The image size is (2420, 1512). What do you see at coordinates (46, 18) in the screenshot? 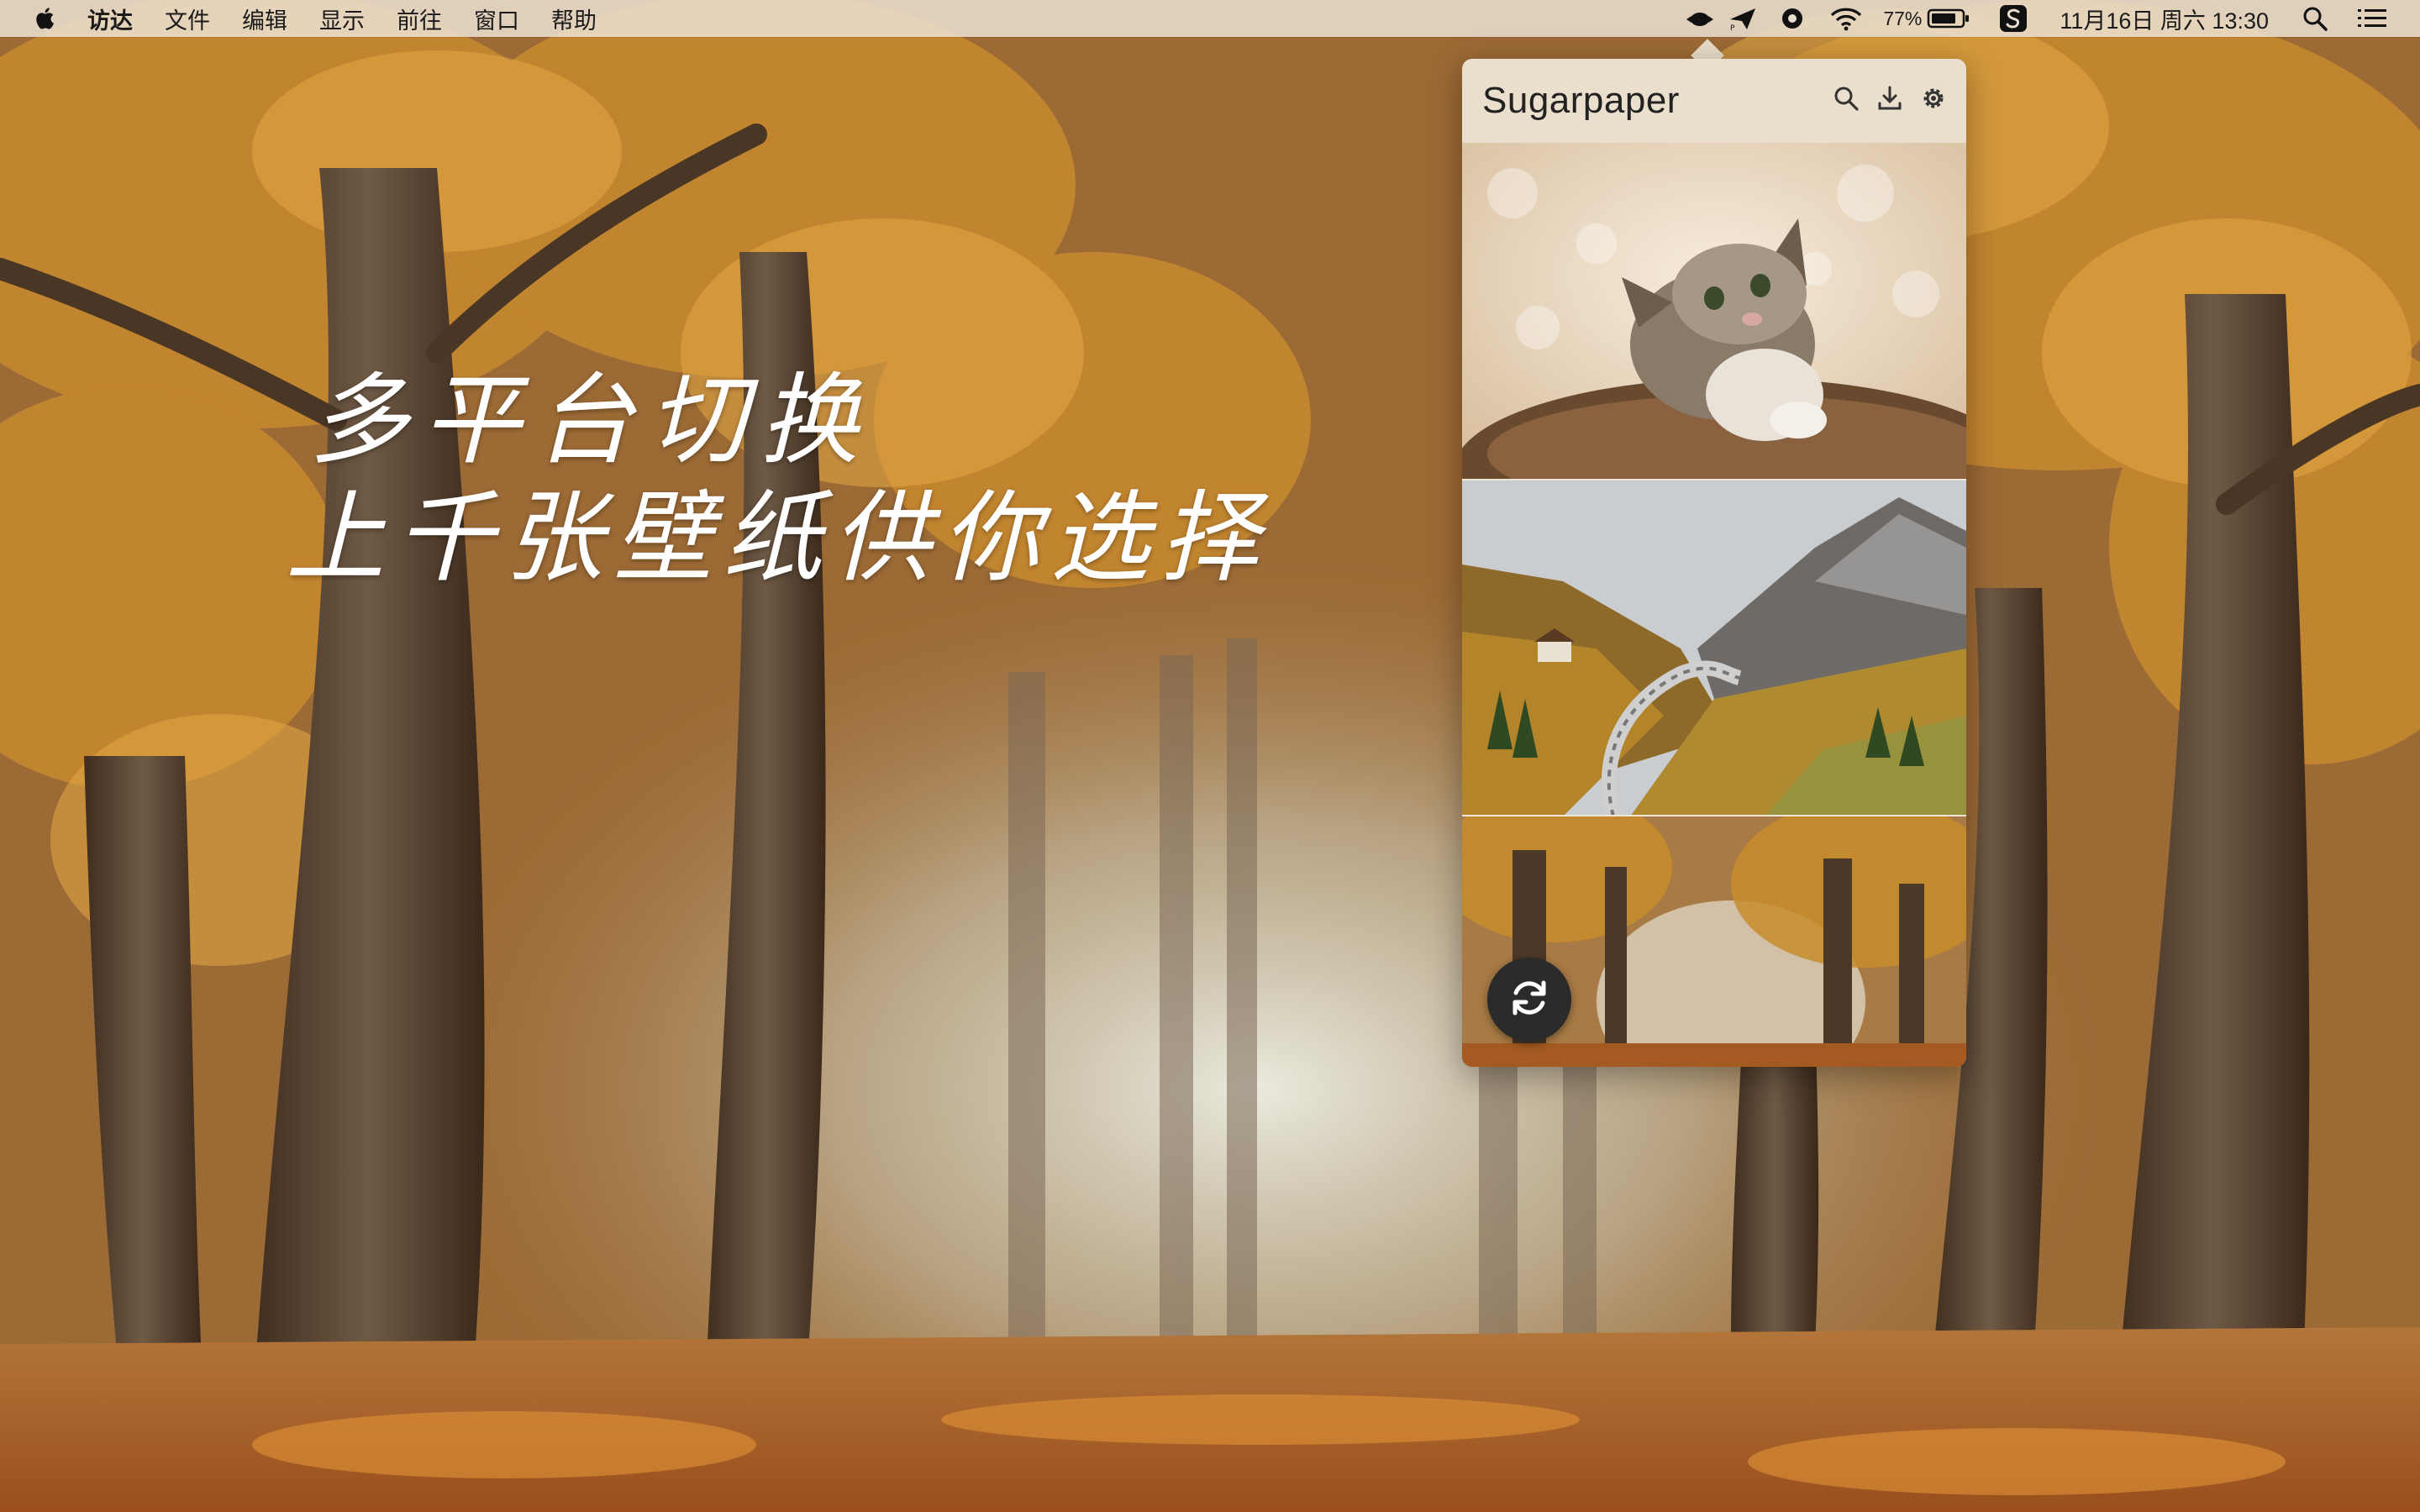
I see `apple-logo-icon` at bounding box center [46, 18].